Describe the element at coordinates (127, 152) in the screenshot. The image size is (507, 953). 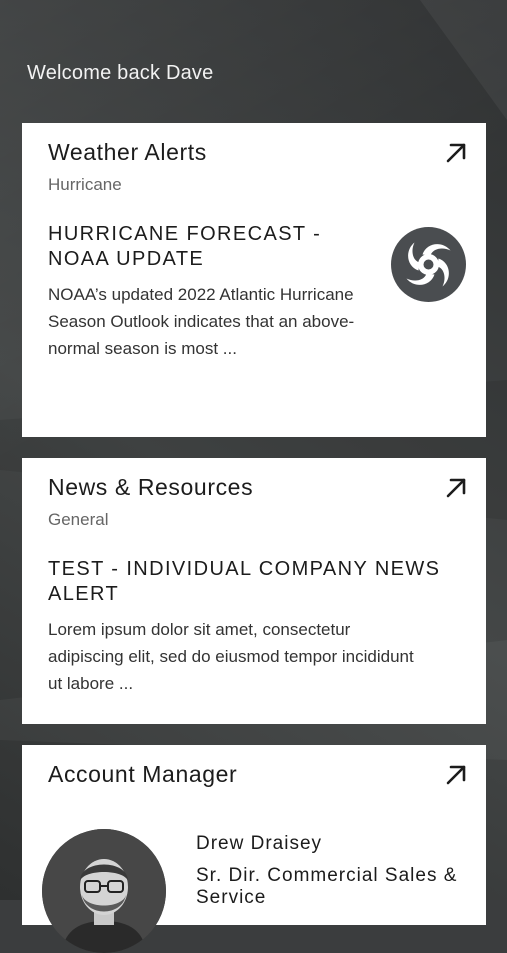
I see `card-title: Weather Alerts` at that location.